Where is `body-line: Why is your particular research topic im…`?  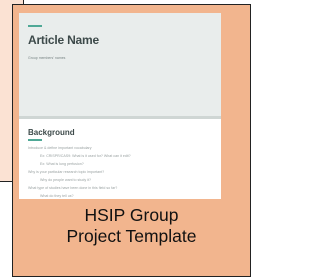 body-line: Why is your particular research topic im… is located at coordinates (66, 172).